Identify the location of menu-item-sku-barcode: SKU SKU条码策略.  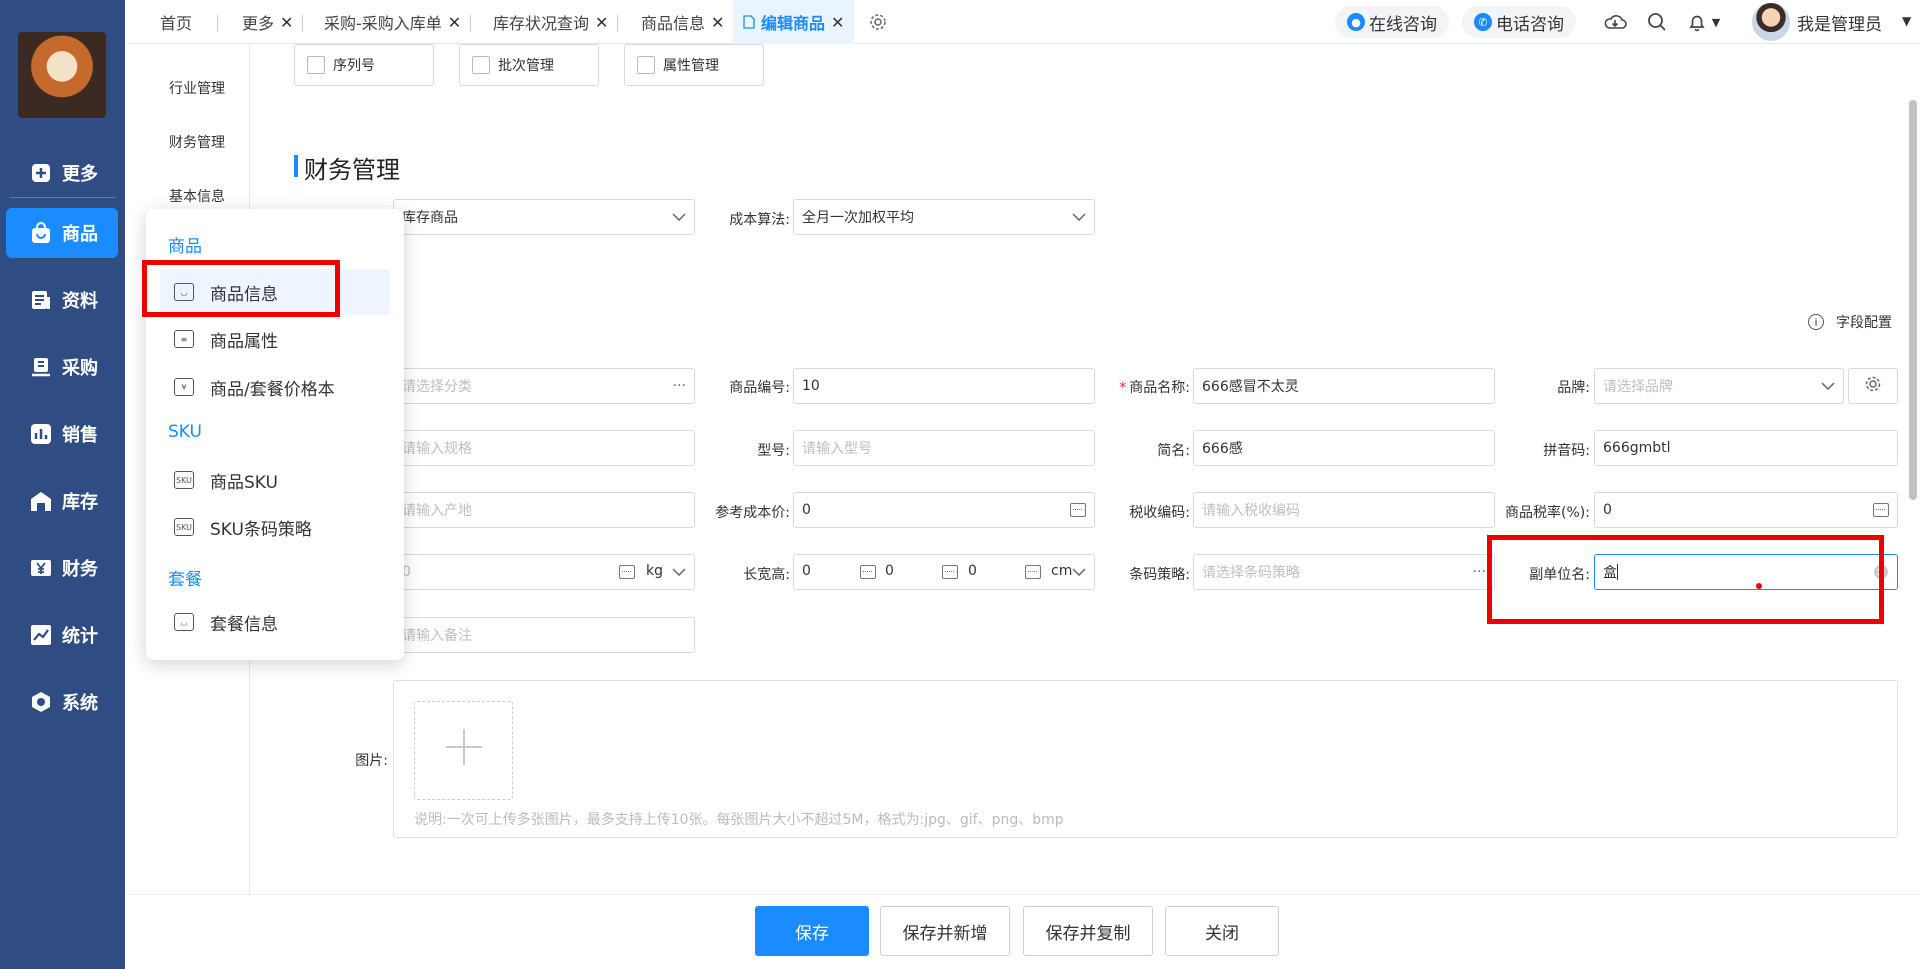
(275, 527).